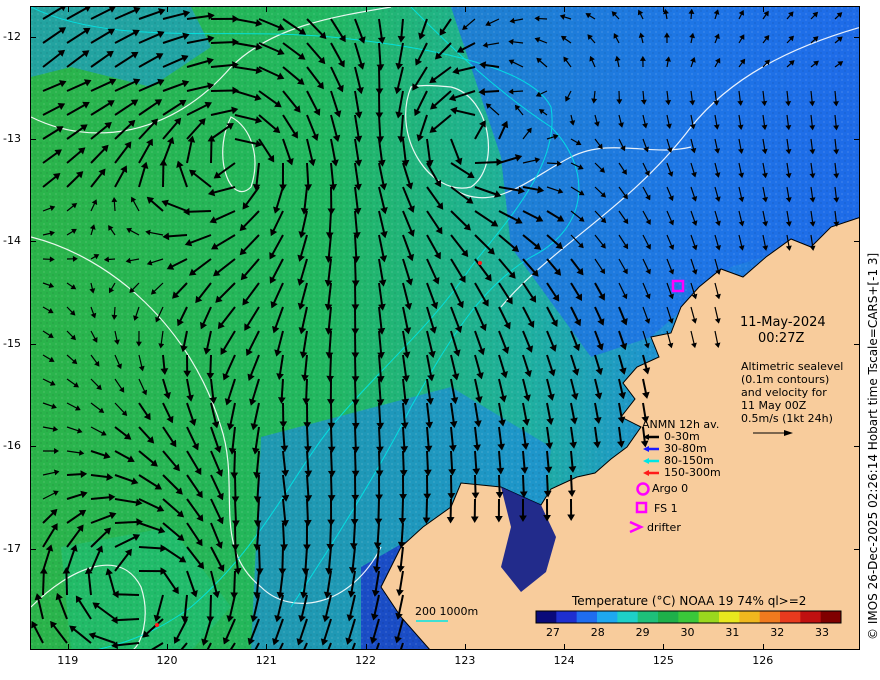  Describe the element at coordinates (774, 405) in the screenshot. I see `altimetry-line: 11 May 00Z` at that location.